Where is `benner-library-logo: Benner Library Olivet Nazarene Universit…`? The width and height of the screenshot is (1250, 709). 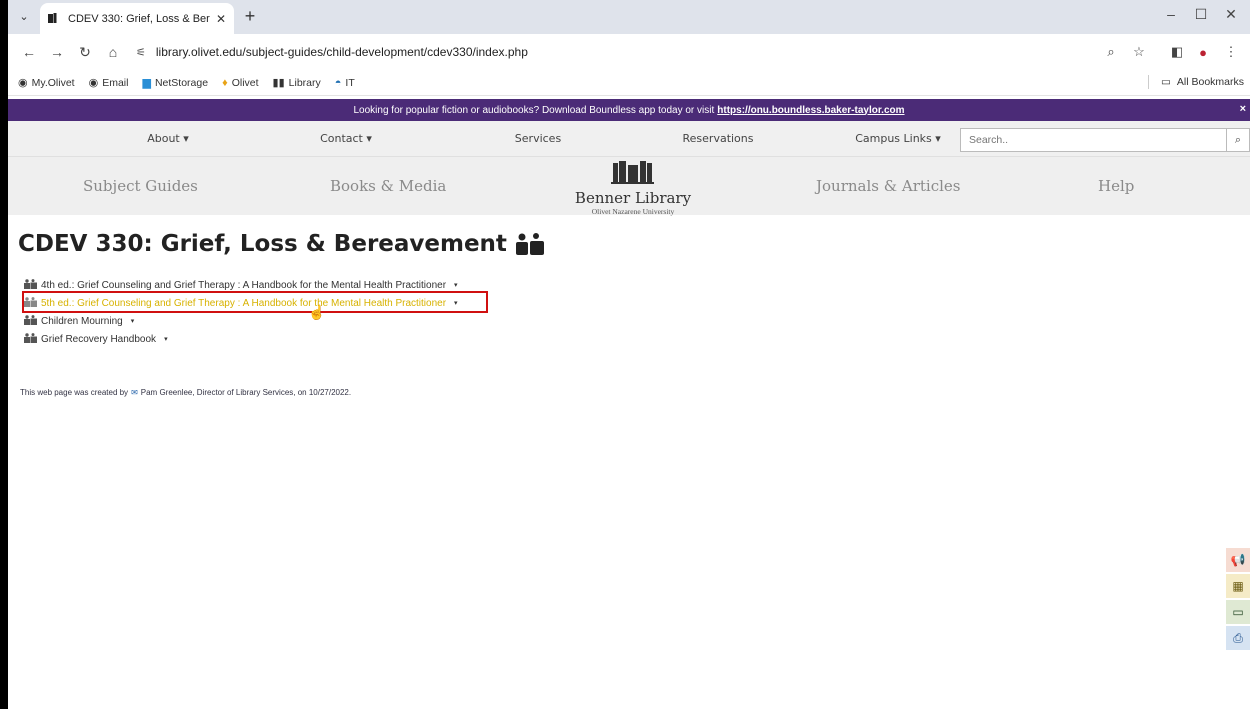
benner-library-logo: Benner Library Olivet Nazarene Universit… is located at coordinates (633, 188).